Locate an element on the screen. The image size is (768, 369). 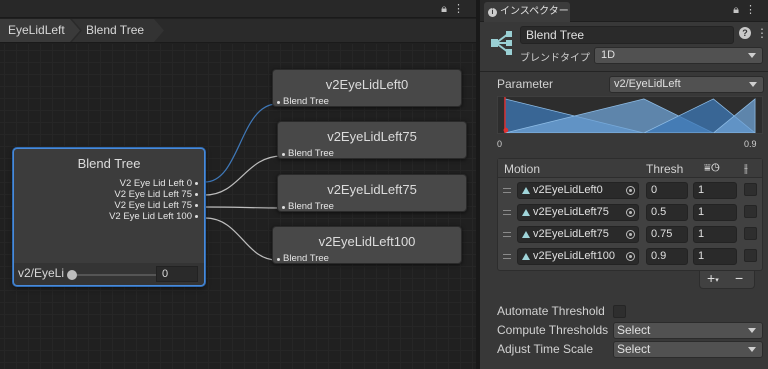
add-label: + is located at coordinates (711, 278).